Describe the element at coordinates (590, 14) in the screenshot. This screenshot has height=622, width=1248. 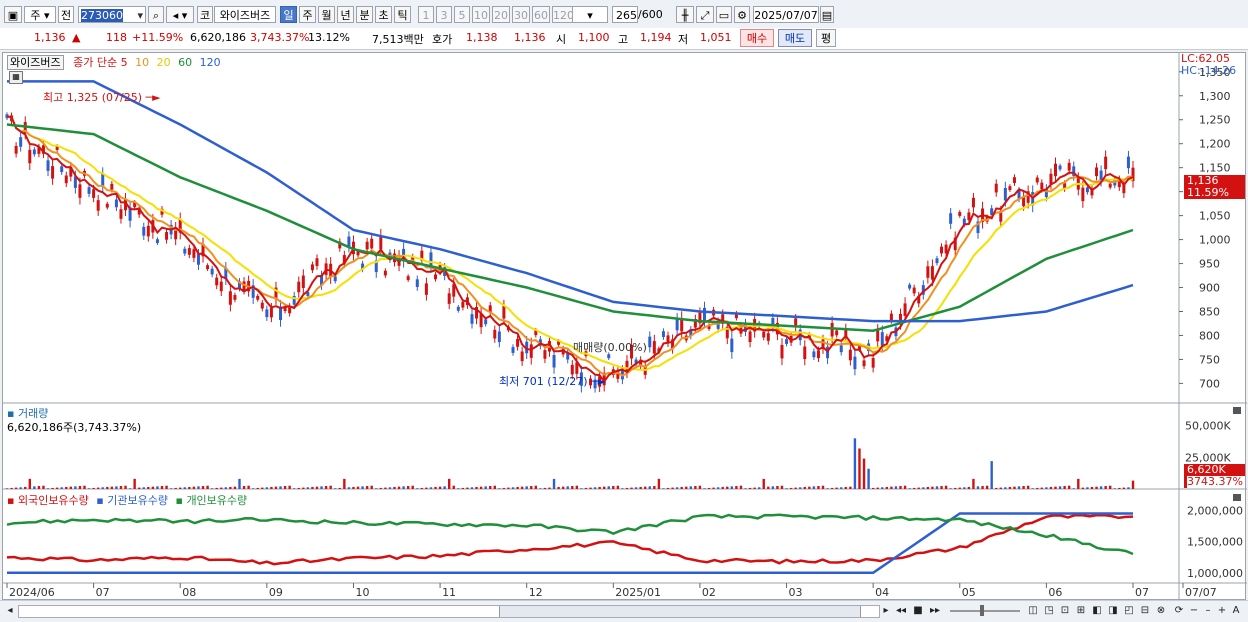
I see `extra-select: ▾` at that location.